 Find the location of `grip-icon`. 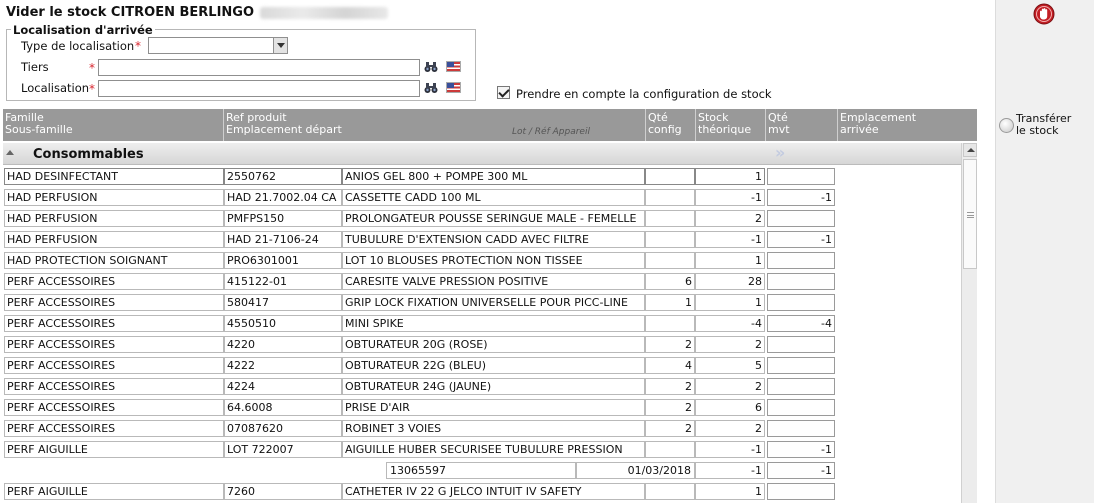

grip-icon is located at coordinates (970, 215).